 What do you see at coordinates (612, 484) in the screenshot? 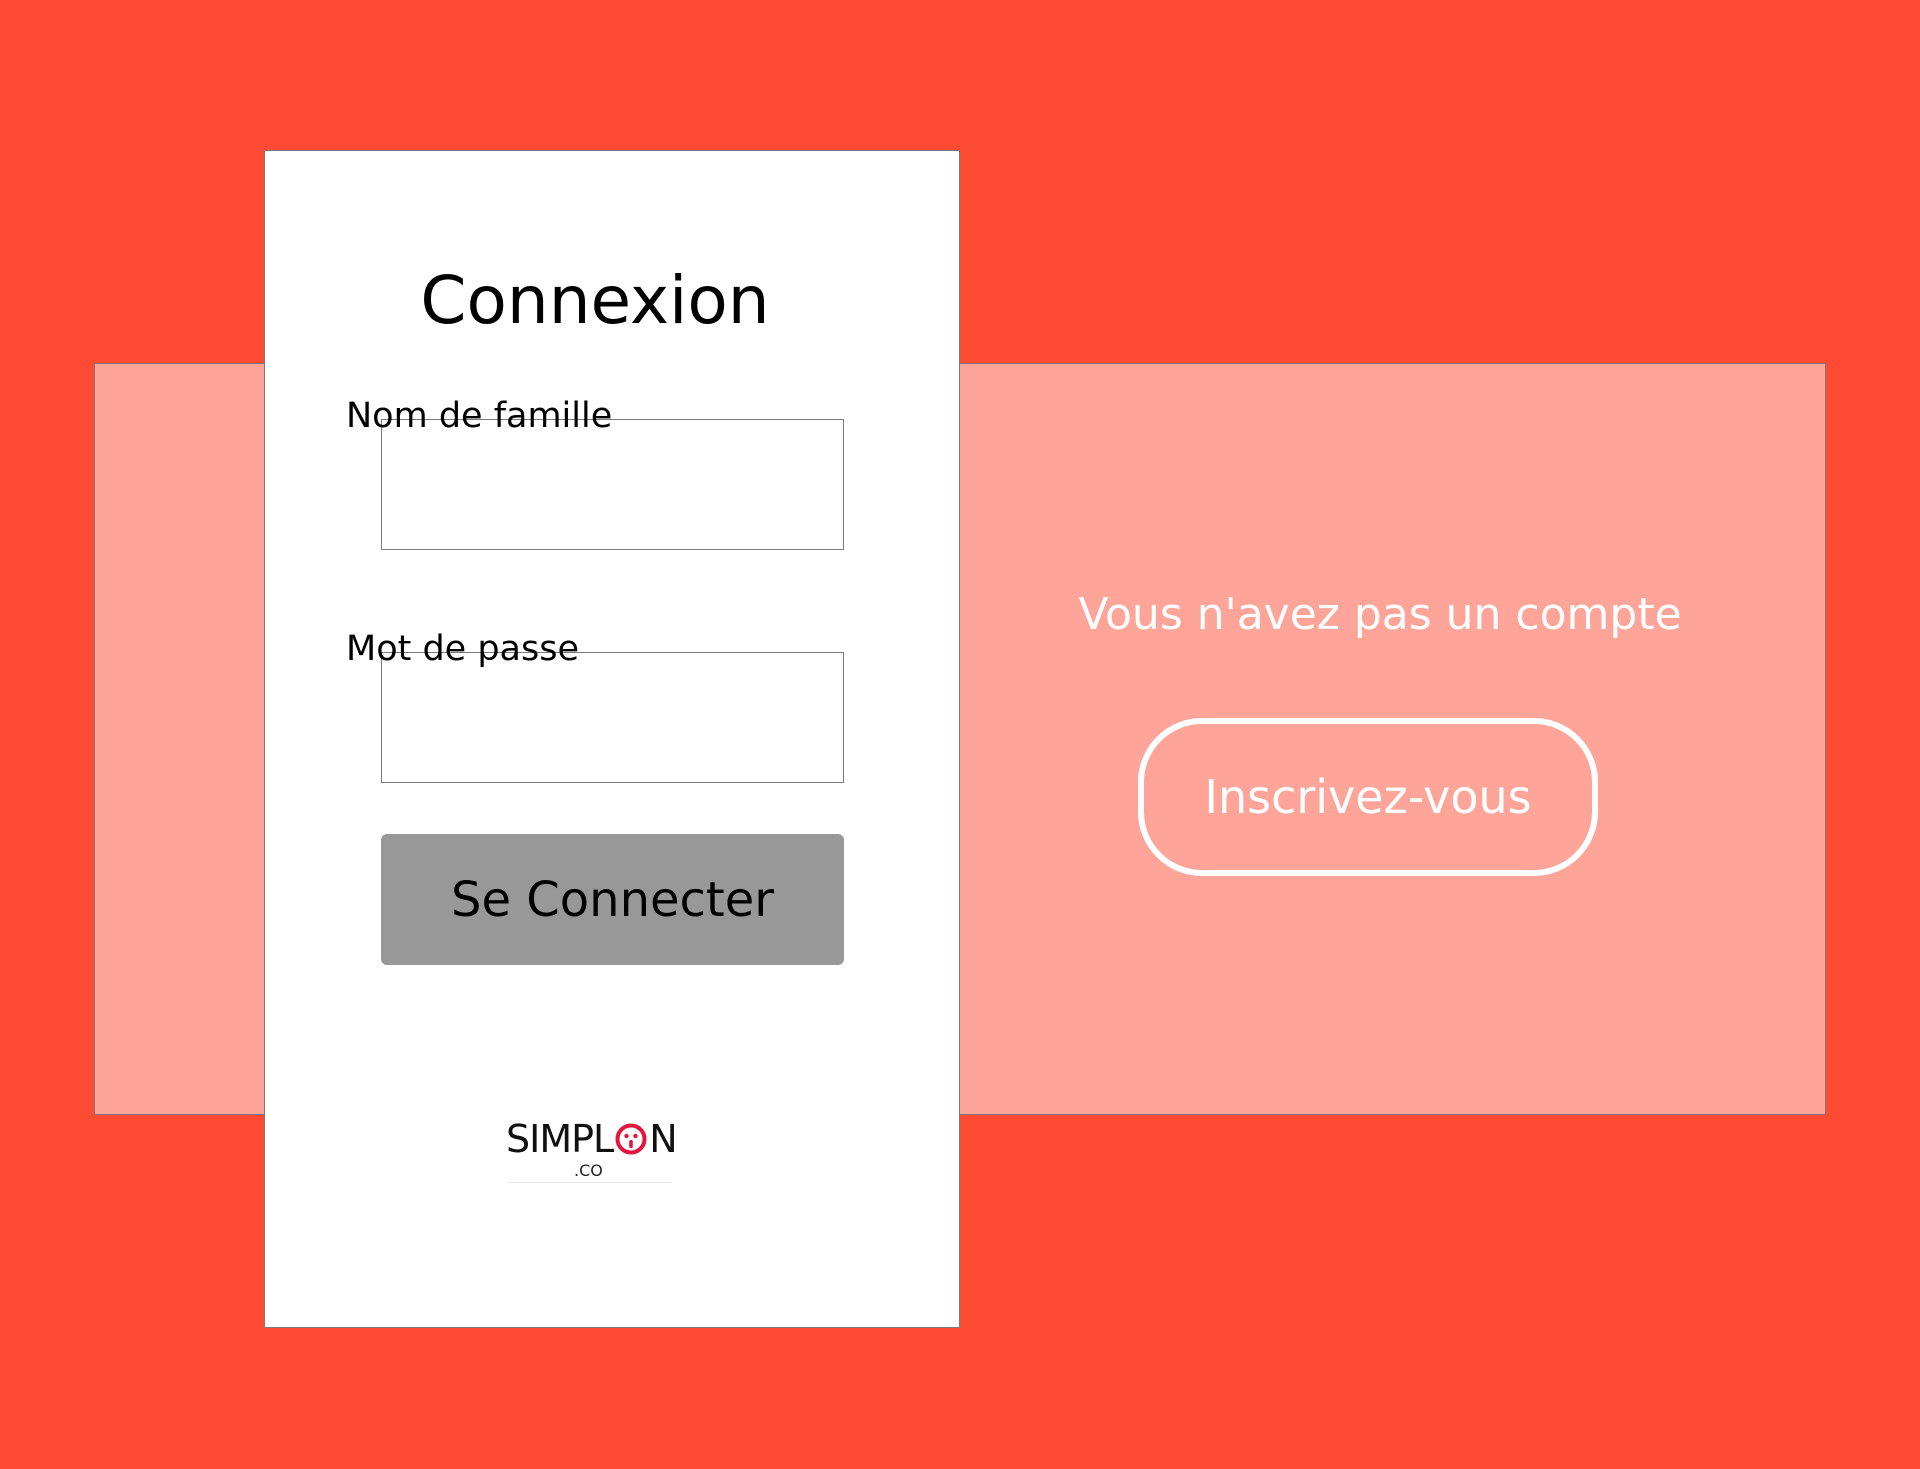
I see `lastname-input` at bounding box center [612, 484].